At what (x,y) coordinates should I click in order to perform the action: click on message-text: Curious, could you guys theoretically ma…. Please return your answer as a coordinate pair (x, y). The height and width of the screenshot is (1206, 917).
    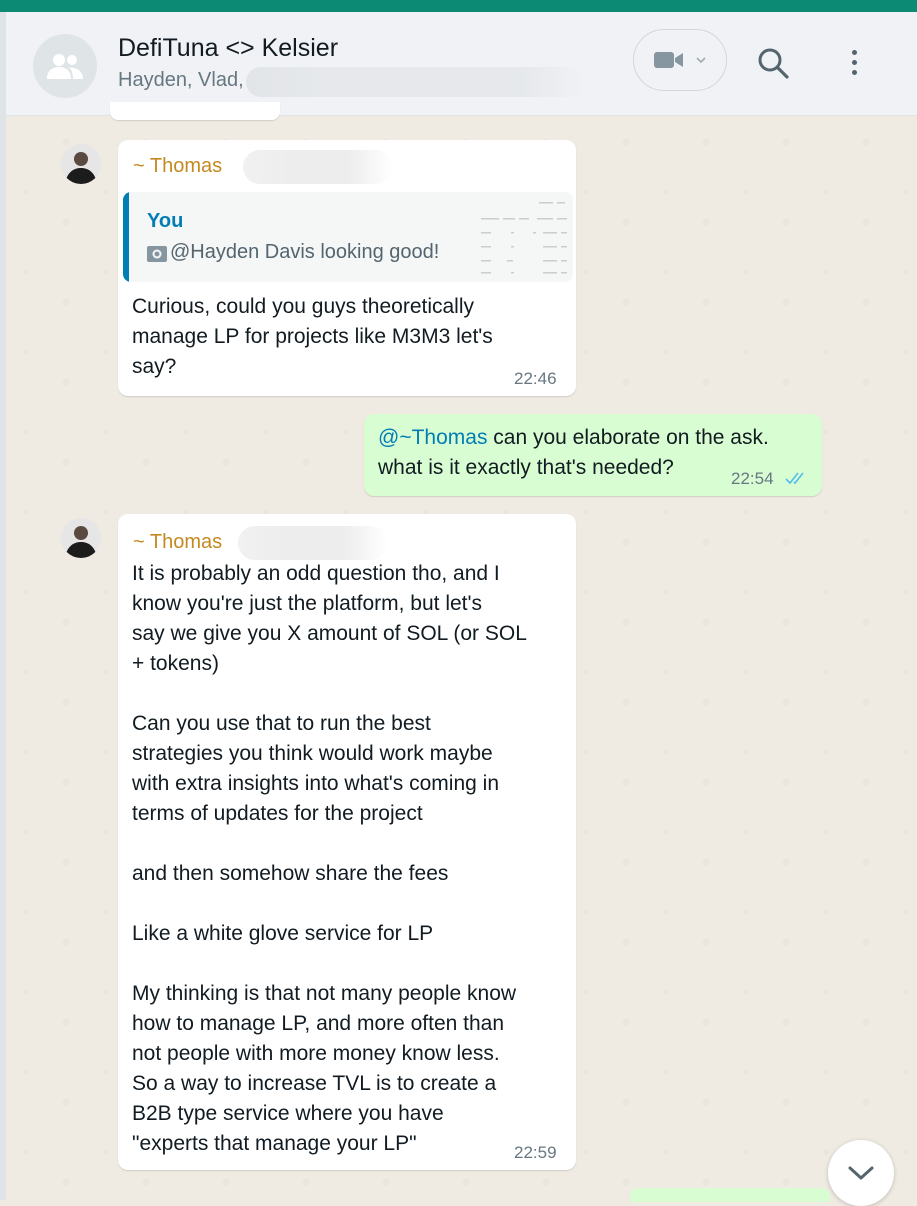
    Looking at the image, I should click on (312, 336).